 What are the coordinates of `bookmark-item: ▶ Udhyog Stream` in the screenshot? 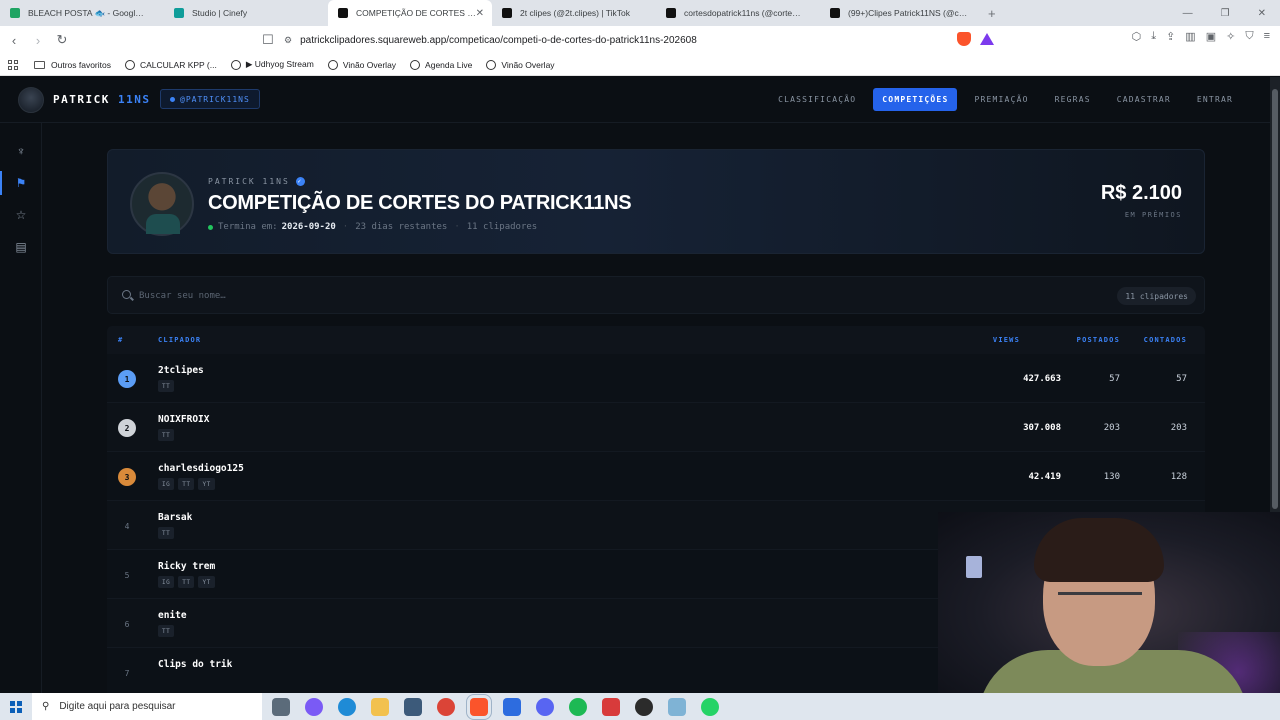 It's located at (272, 64).